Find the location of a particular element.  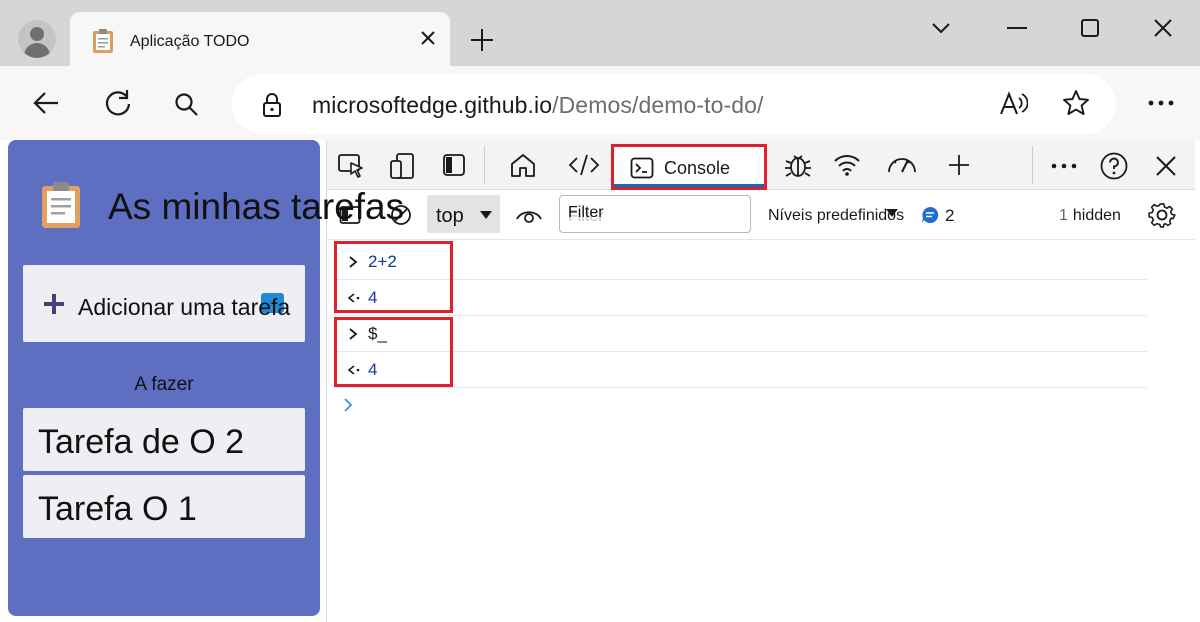

console-tab-label: Console is located at coordinates (697, 168).